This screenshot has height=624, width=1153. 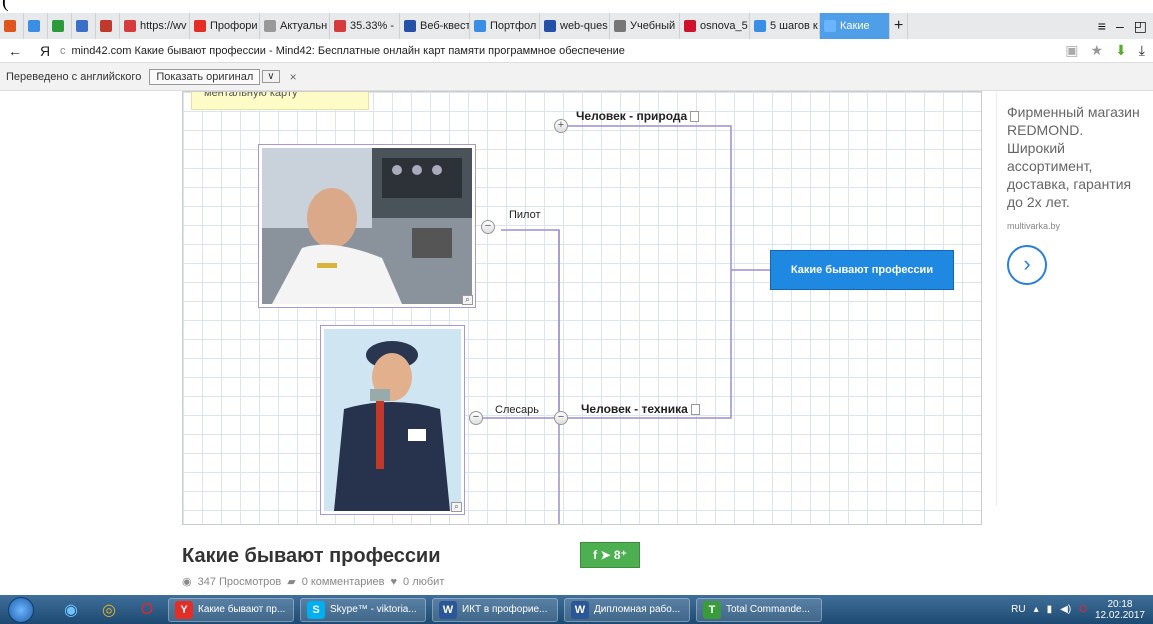 I want to click on tab-label: Портфол, so click(x=513, y=26).